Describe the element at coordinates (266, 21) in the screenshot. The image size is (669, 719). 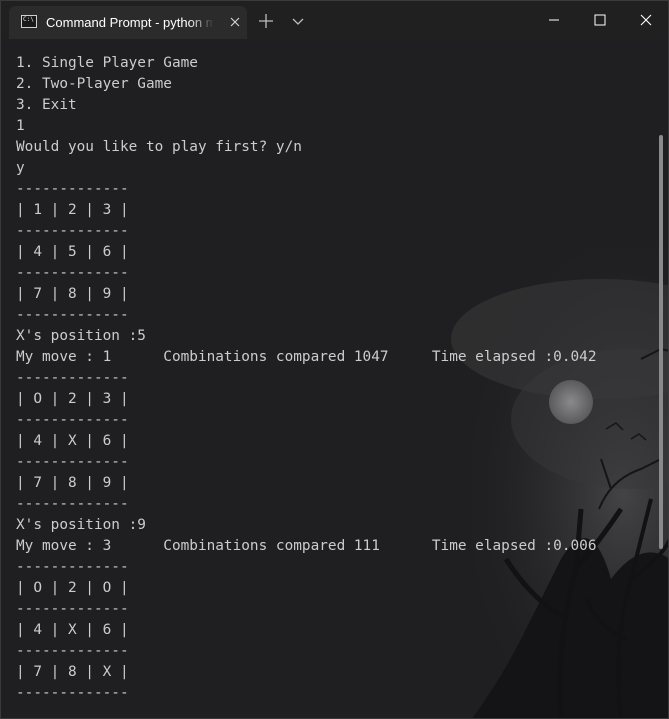
I see `new-tab-plus-icon` at that location.